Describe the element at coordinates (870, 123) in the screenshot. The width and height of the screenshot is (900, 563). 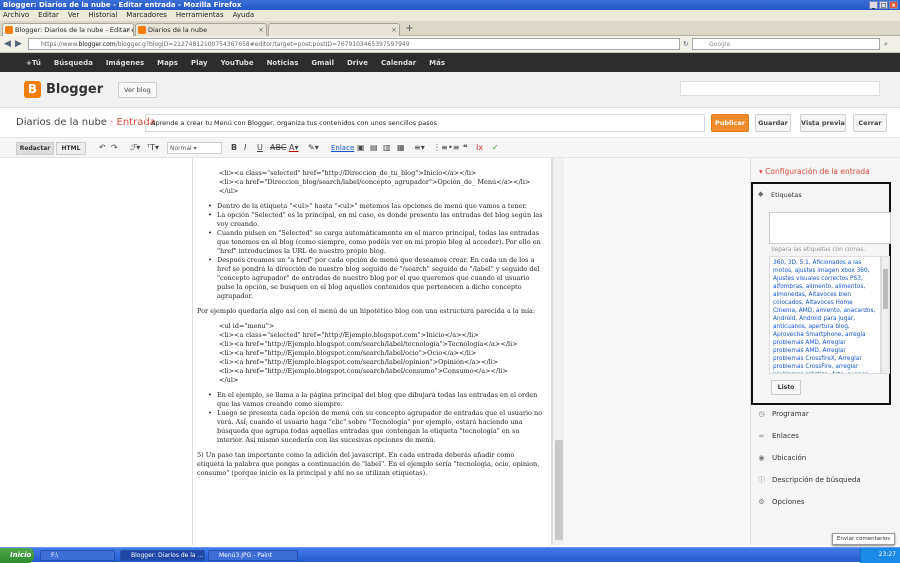
I see `close-button: Cerrar` at that location.